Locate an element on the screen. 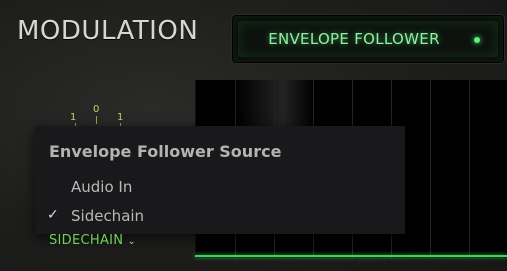 This screenshot has width=507, height=271. menu-item-audio-in: Audio In is located at coordinates (220, 188).